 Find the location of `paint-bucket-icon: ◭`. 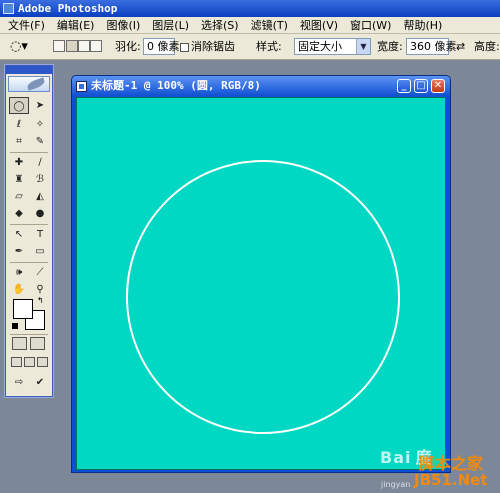

paint-bucket-icon: ◭ is located at coordinates (40, 196).